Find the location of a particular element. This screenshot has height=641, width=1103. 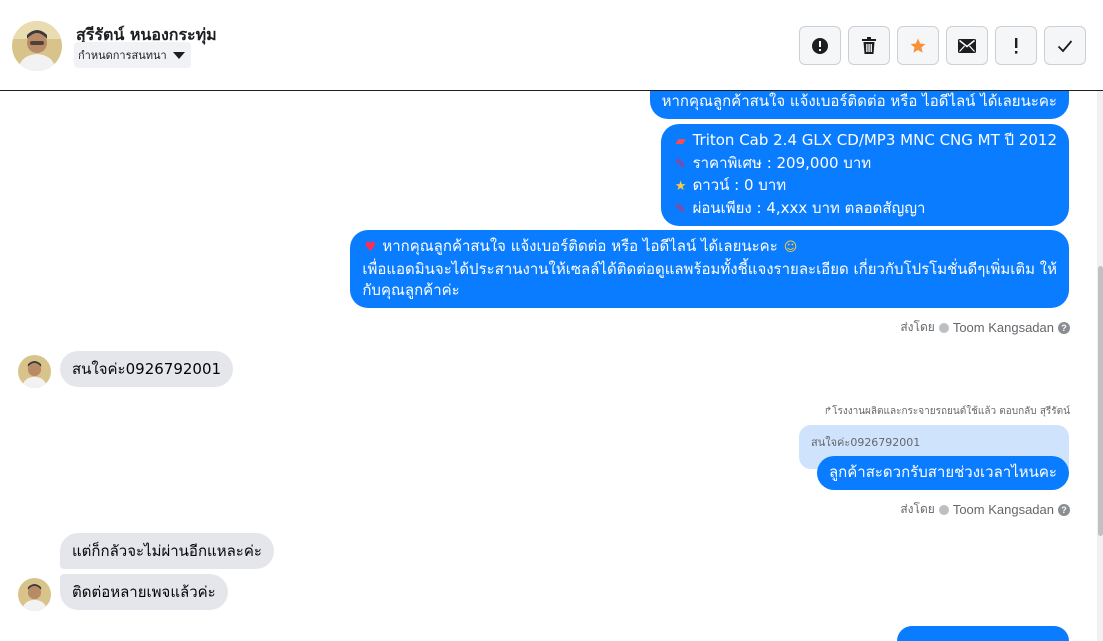

incoming-message: ติดต่อหลายเพจแล้วค่ะ is located at coordinates (144, 592).